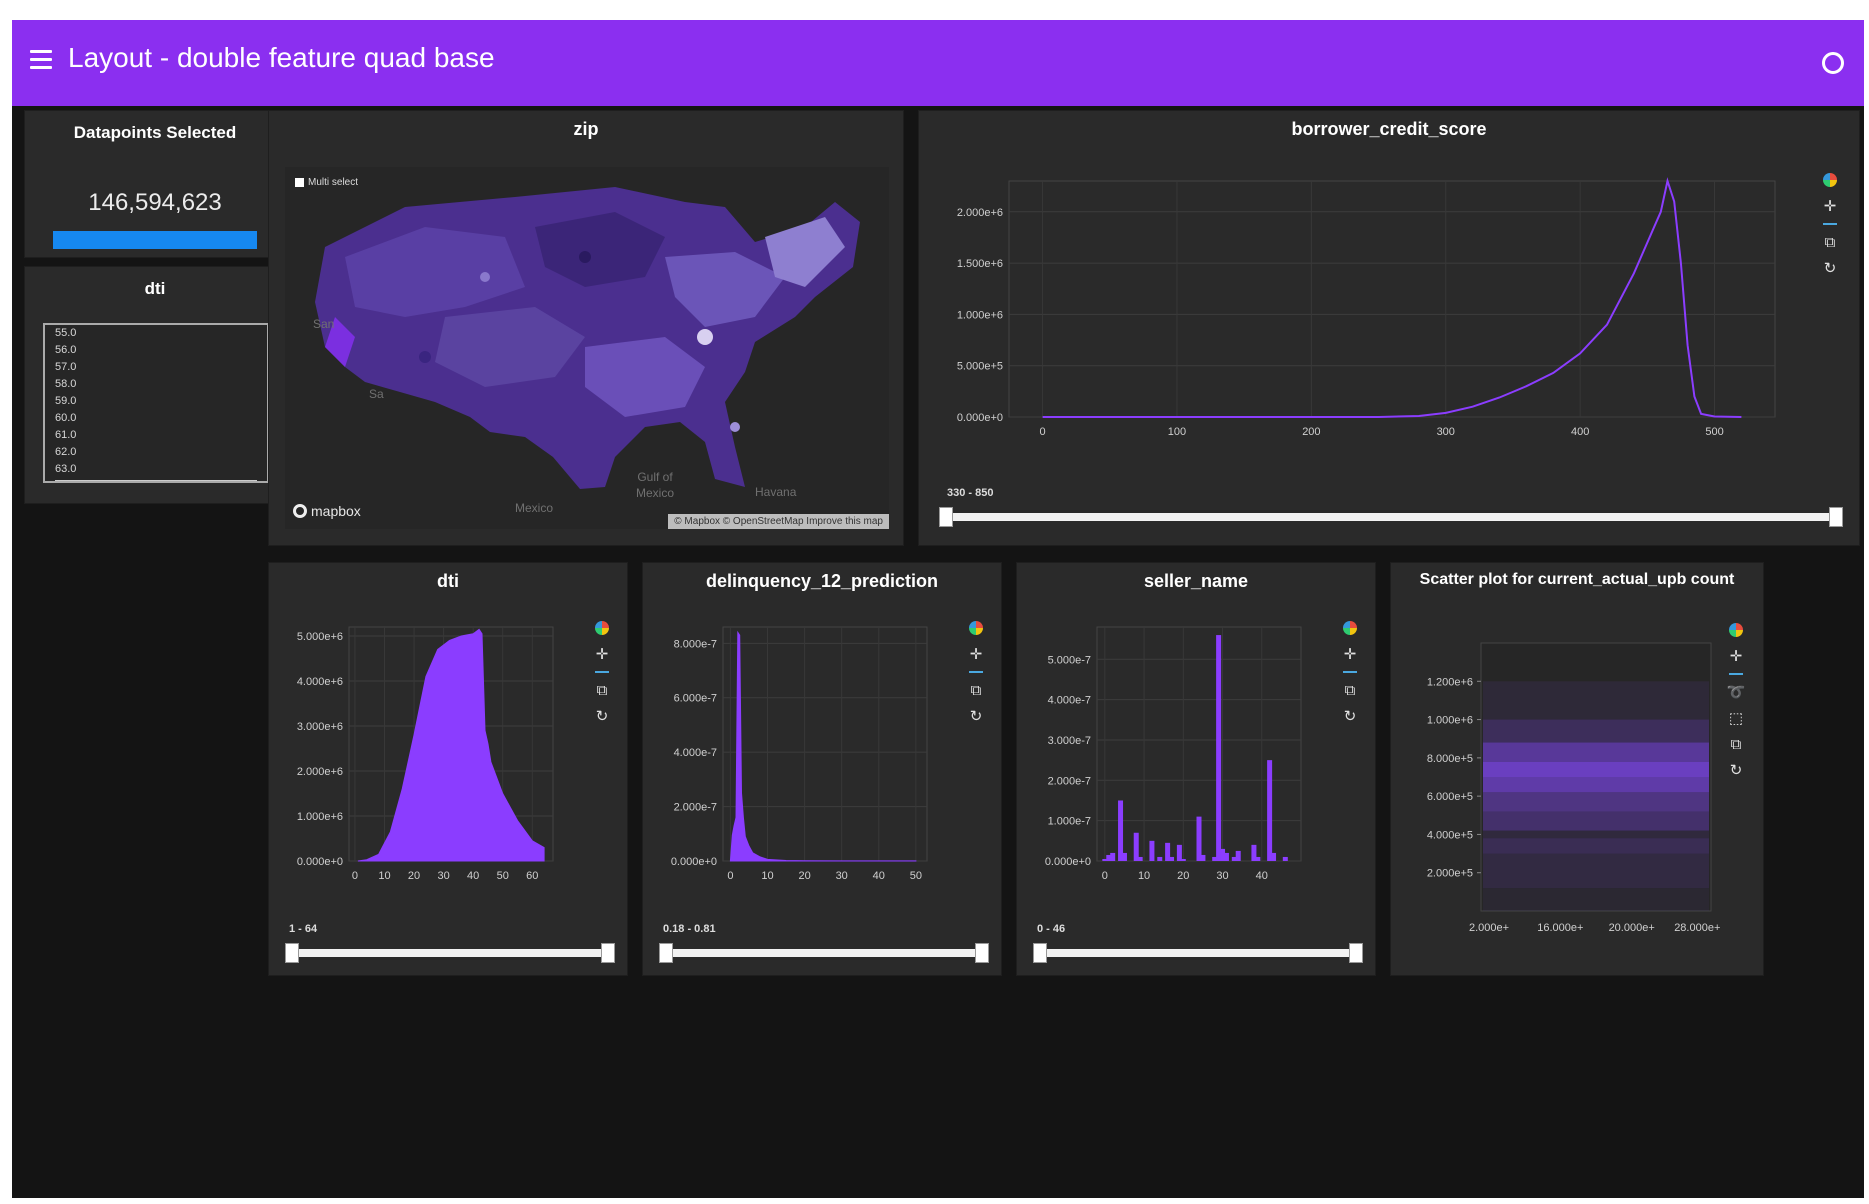  I want to click on multi-select-checkbox, so click(299, 182).